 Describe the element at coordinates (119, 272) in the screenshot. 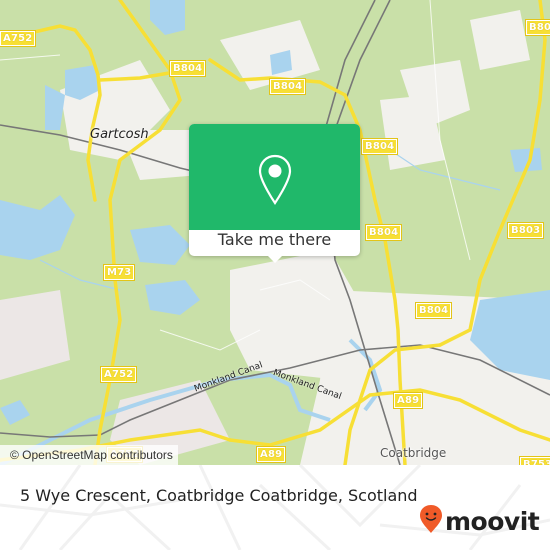

I see `road-shield-m73: M73` at that location.